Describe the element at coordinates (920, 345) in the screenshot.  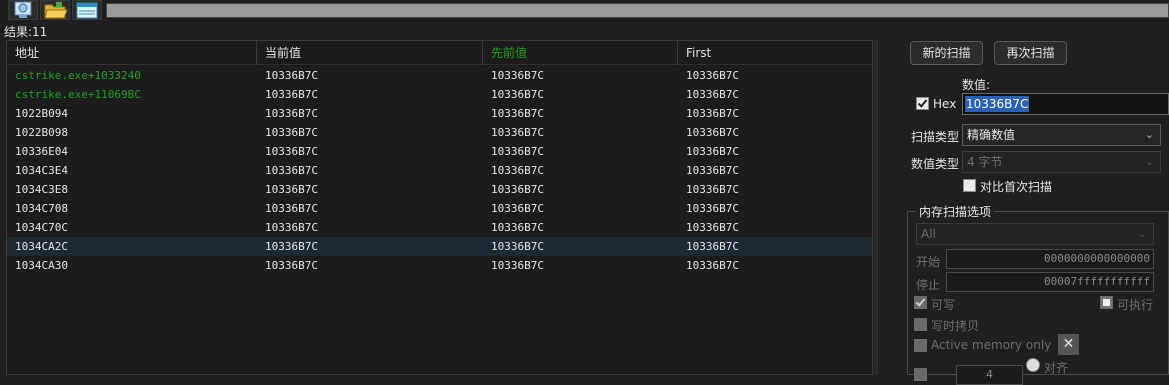
I see `active-memory-checkbox` at that location.